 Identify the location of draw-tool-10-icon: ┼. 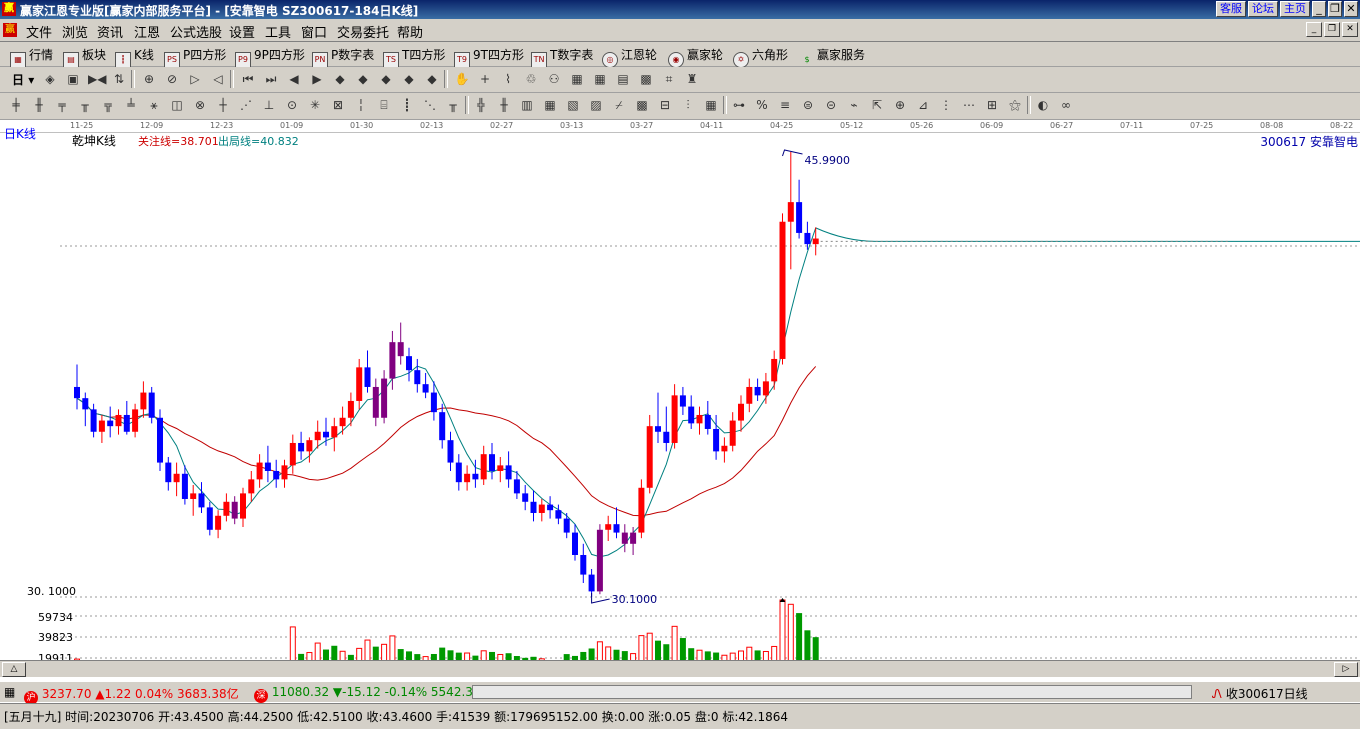
(223, 105).